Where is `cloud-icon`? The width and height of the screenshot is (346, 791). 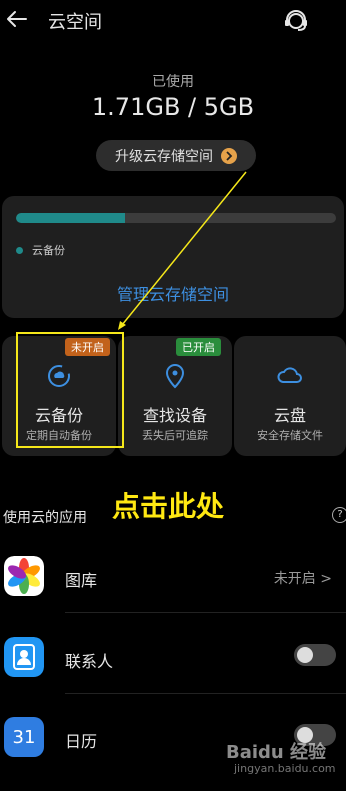
cloud-icon is located at coordinates (289, 375).